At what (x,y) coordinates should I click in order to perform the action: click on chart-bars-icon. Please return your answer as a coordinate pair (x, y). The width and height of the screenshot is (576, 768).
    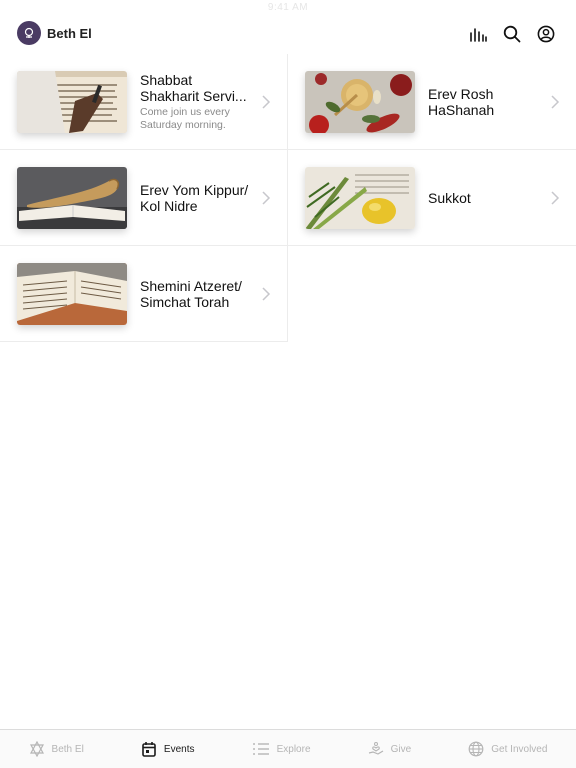
    Looking at the image, I should click on (478, 34).